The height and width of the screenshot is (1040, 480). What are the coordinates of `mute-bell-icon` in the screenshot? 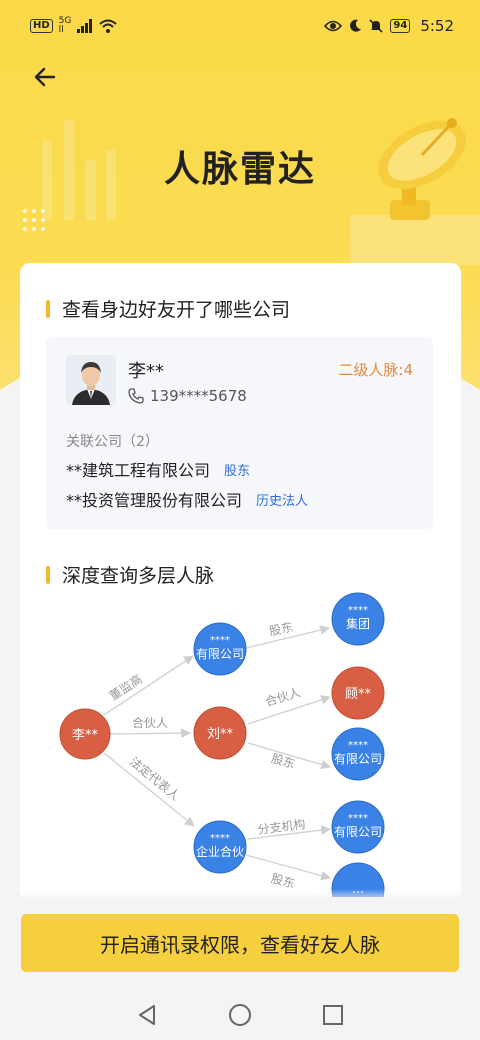 It's located at (376, 26).